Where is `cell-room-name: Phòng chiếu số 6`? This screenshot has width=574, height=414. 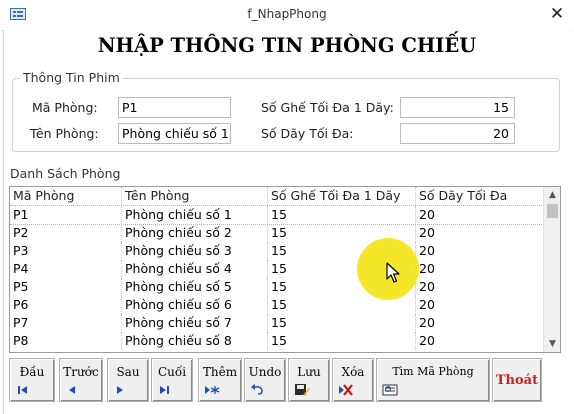 cell-room-name: Phòng chiếu số 6 is located at coordinates (195, 305).